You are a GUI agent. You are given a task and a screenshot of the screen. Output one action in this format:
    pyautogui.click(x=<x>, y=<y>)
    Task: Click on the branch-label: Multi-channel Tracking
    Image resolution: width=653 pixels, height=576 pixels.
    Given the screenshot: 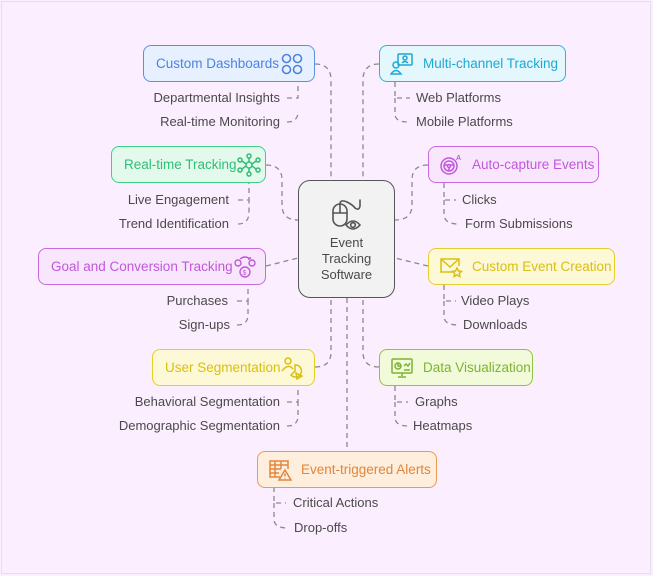 What is the action you would take?
    pyautogui.click(x=491, y=63)
    